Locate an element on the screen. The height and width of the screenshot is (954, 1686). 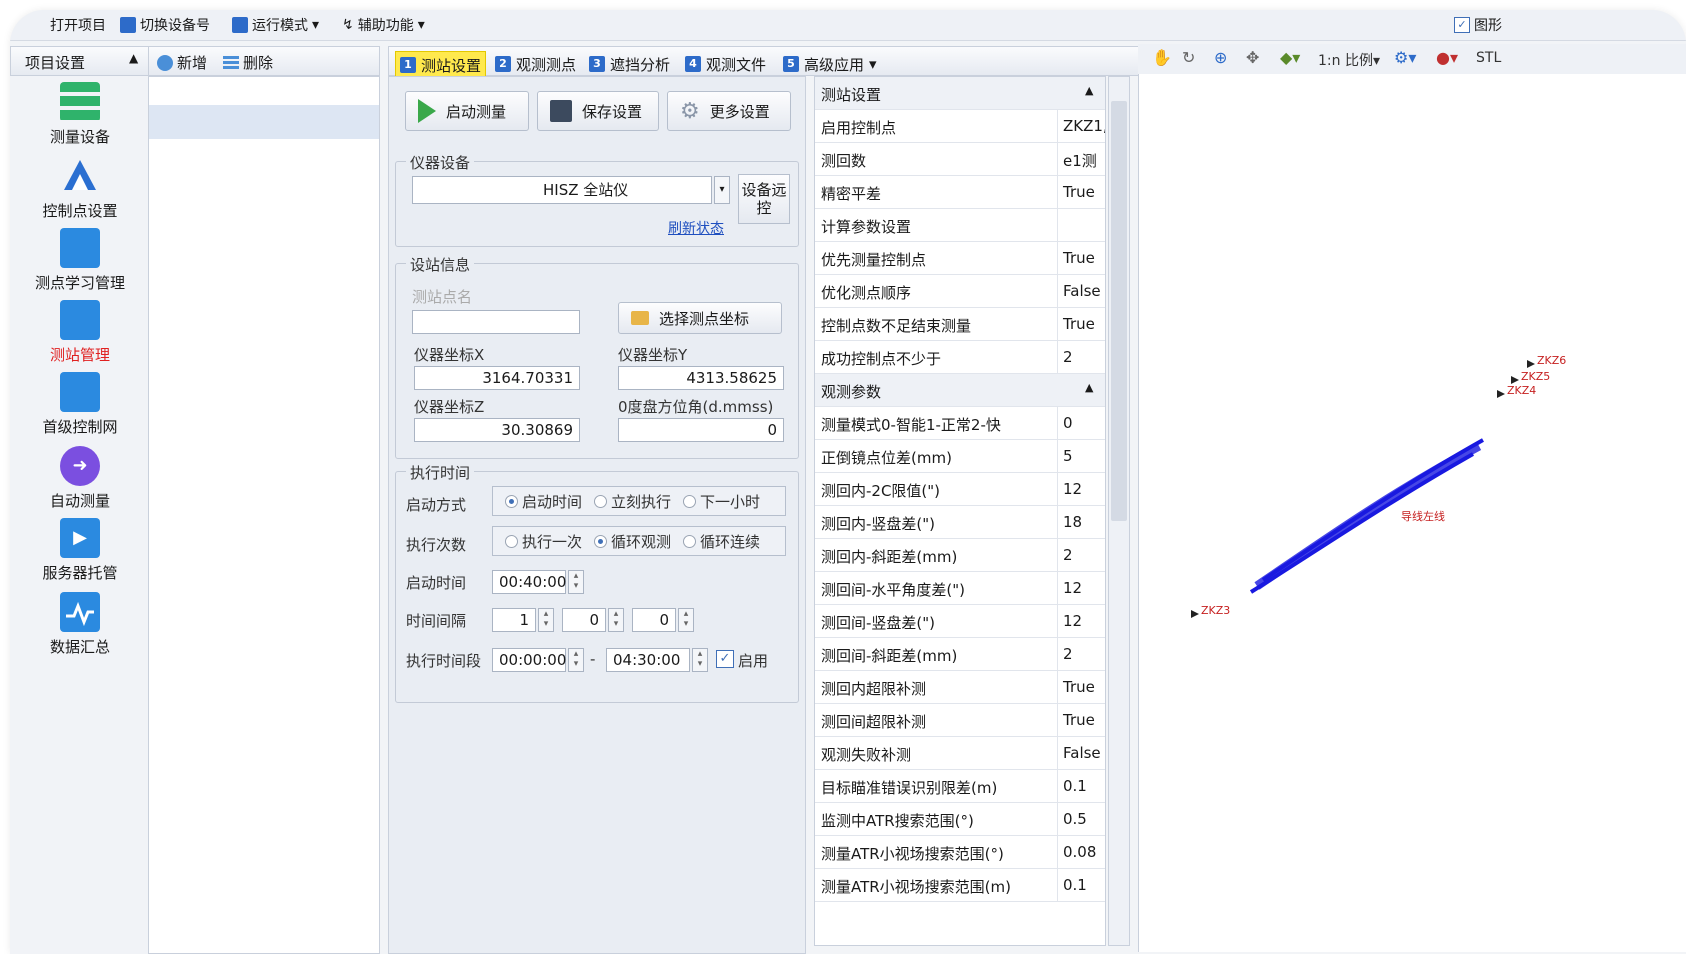
layer-icon: ◆▾ is located at coordinates (1290, 57).